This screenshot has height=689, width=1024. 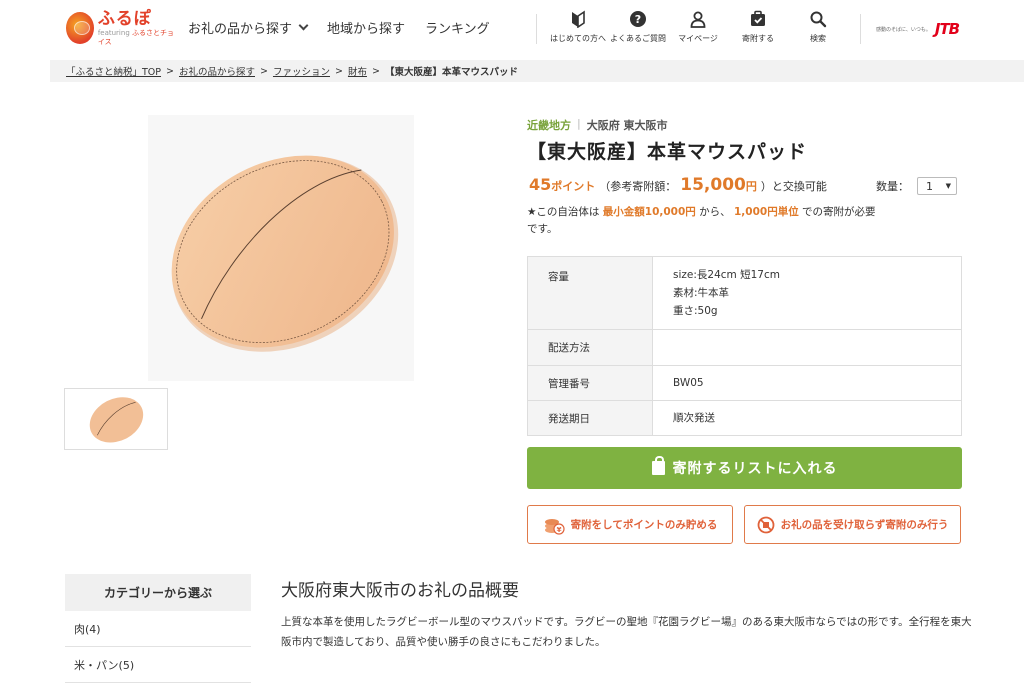 What do you see at coordinates (627, 125) in the screenshot?
I see `region-city-link: 大阪府 東大阪市` at bounding box center [627, 125].